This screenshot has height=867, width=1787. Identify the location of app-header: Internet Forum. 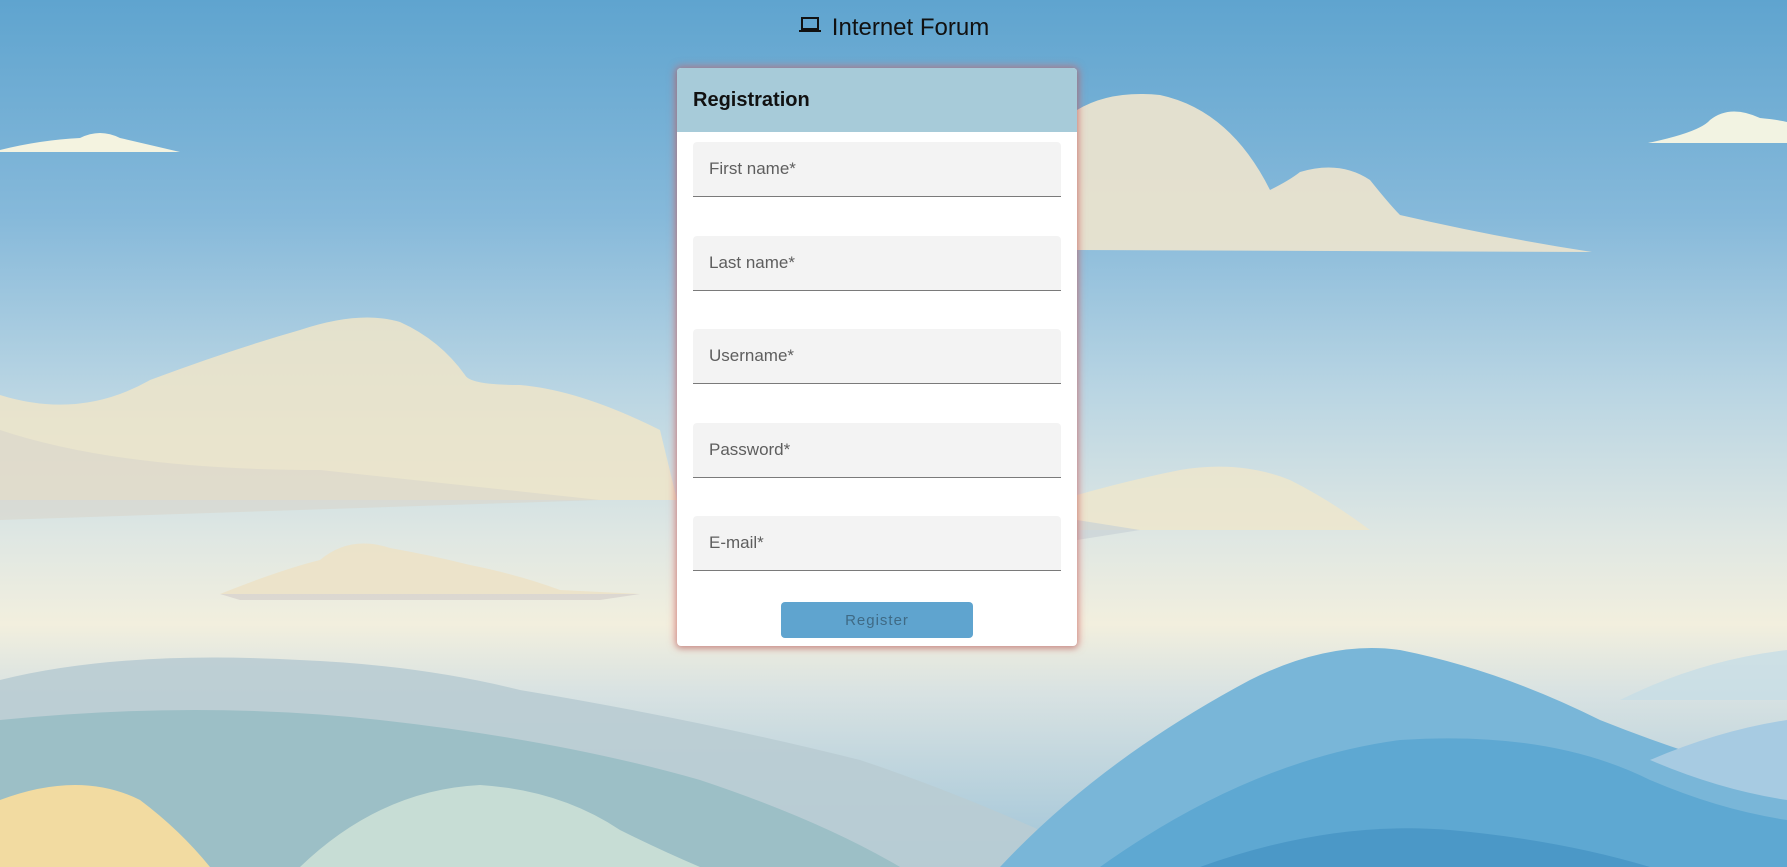
(893, 28).